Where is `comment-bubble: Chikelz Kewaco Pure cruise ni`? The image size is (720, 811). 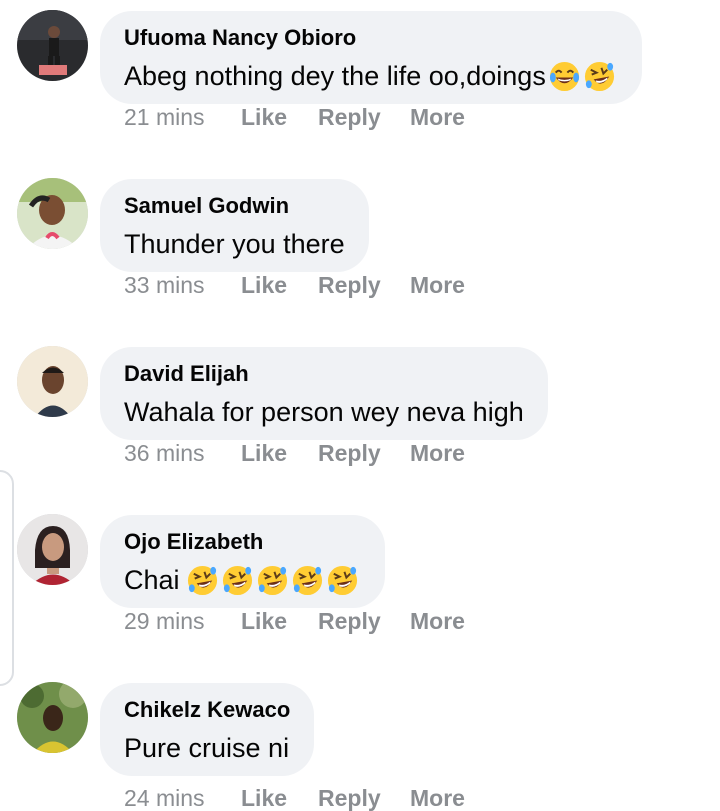
comment-bubble: Chikelz Kewaco Pure cruise ni is located at coordinates (207, 729).